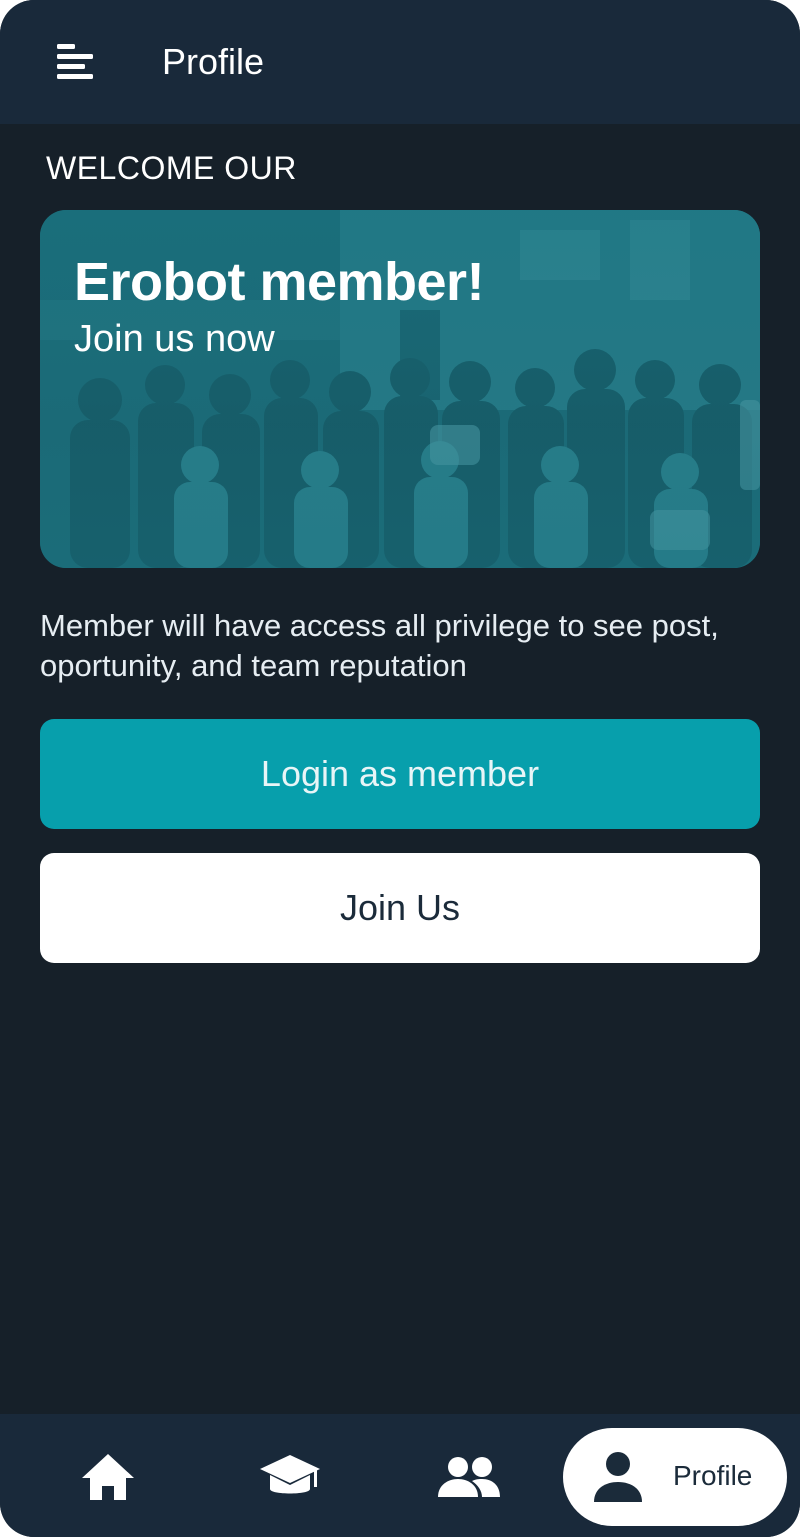 The height and width of the screenshot is (1537, 800). Describe the element at coordinates (174, 339) in the screenshot. I see `banner-subtitle: Join us now` at that location.